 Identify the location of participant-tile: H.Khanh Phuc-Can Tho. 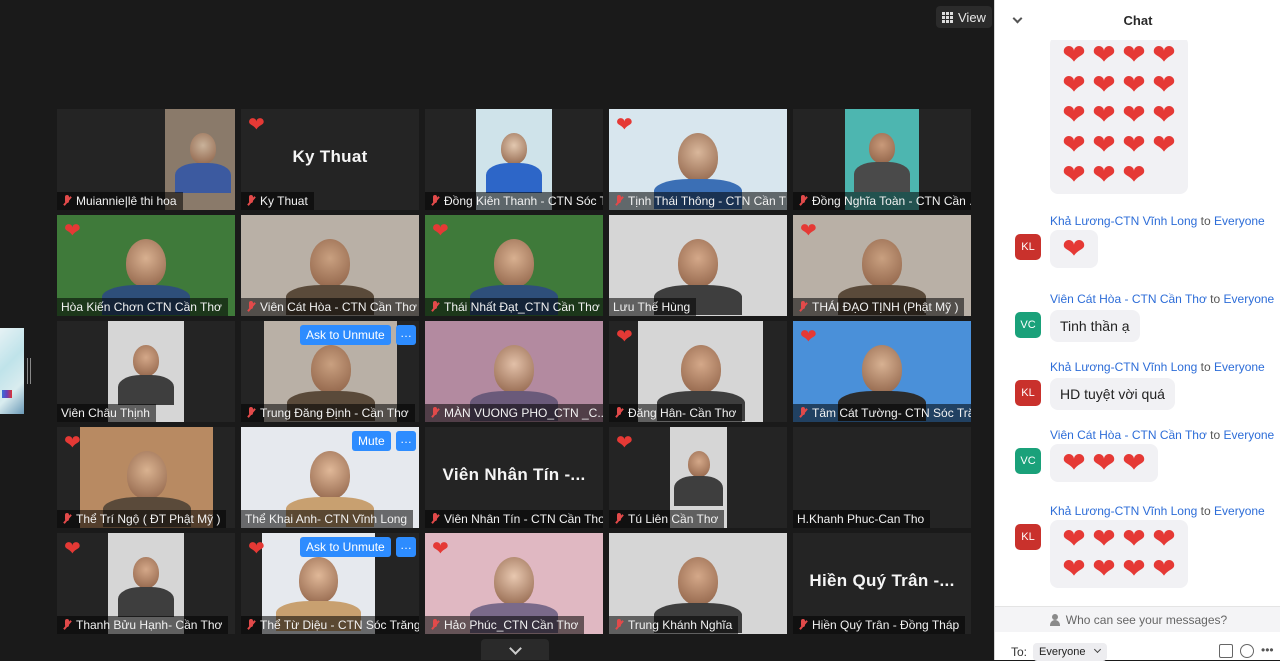
(882, 477).